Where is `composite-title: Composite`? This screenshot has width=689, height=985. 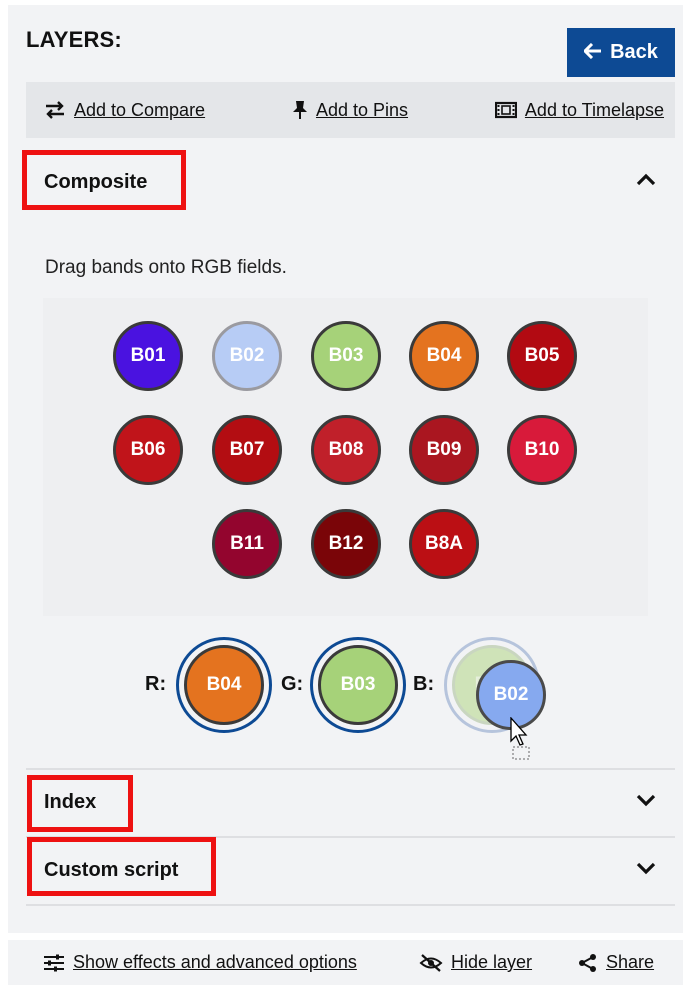 composite-title: Composite is located at coordinates (96, 181).